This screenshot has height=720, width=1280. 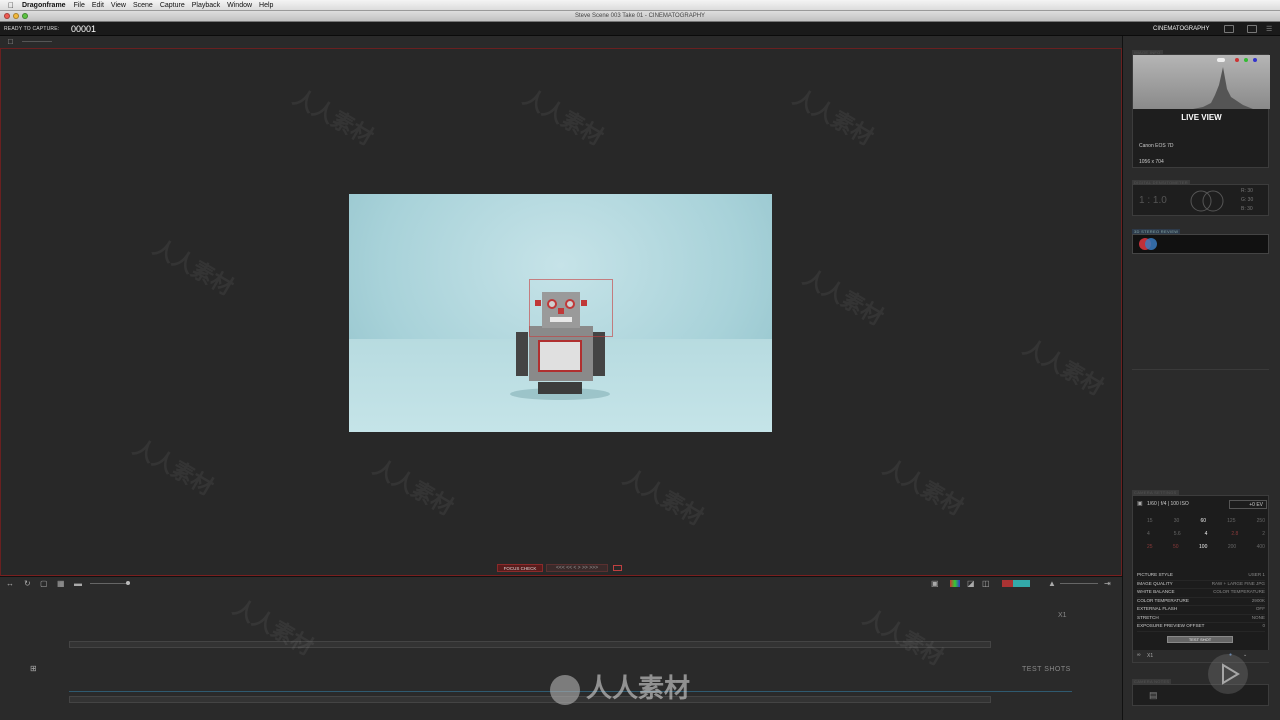 I want to click on viewer-bottom-bar: ↔ ↻ ▢ ▦ ▬ ▣ ◪ ◫ ▲ ⇥, so click(x=561, y=583).